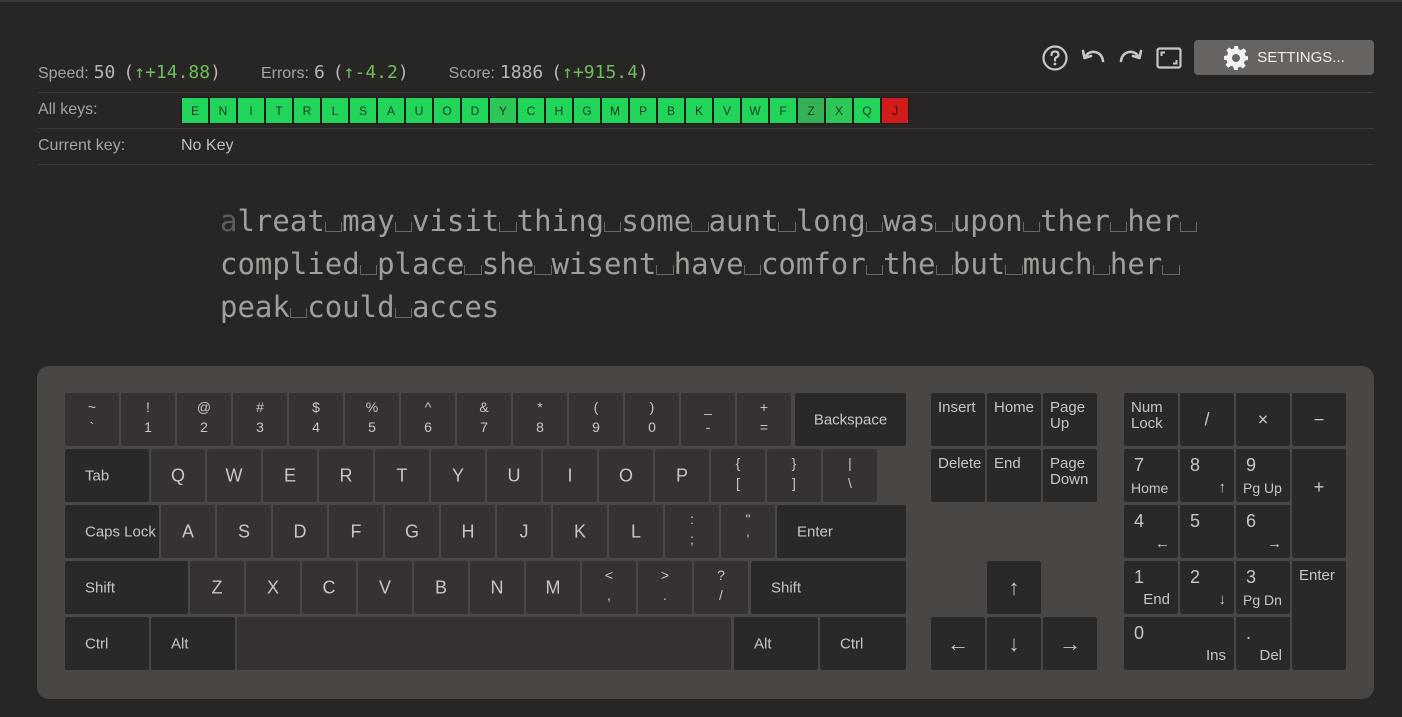 Image resolution: width=1402 pixels, height=717 pixels. Describe the element at coordinates (1207, 531) in the screenshot. I see `numpad-5-key: 5` at that location.